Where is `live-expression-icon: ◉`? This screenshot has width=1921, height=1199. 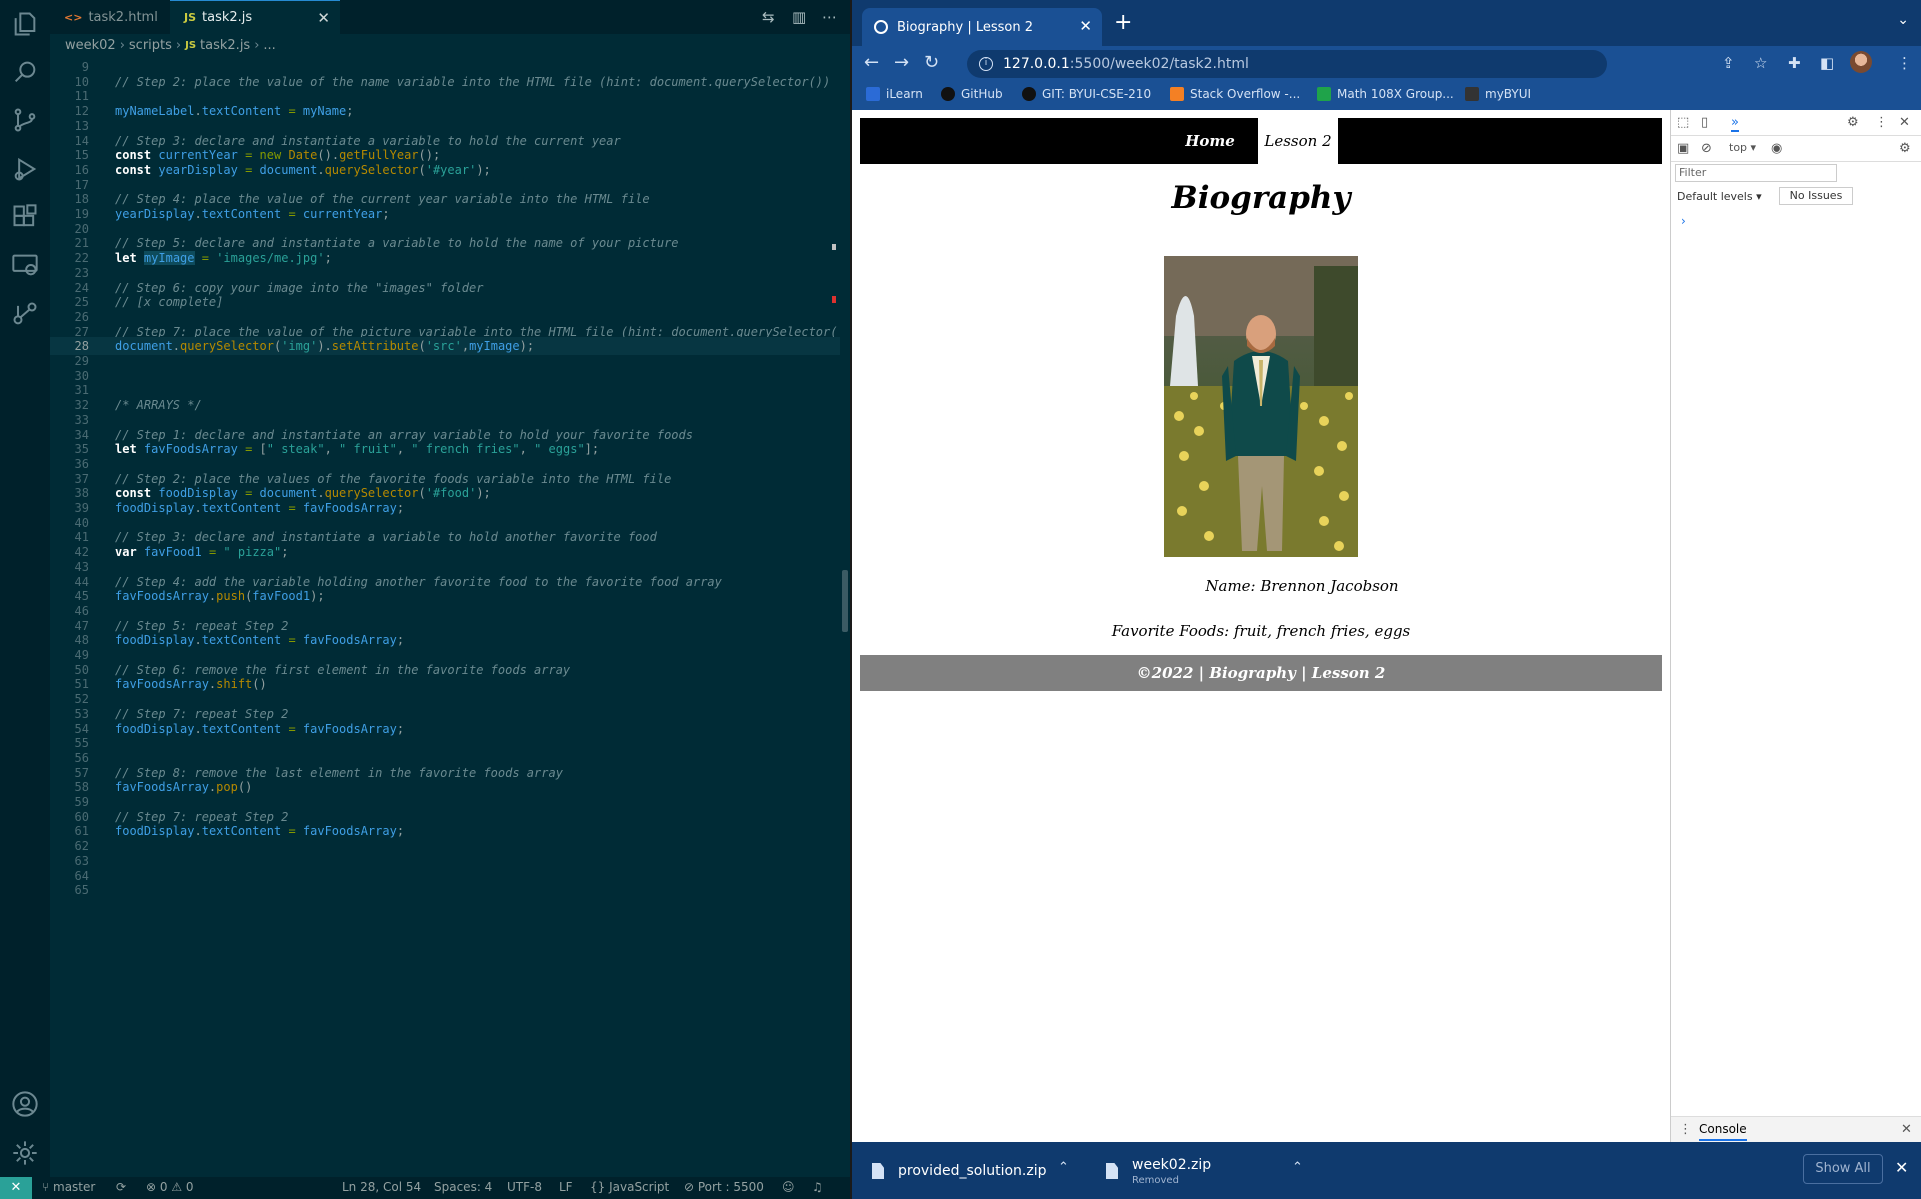 live-expression-icon: ◉ is located at coordinates (1776, 148).